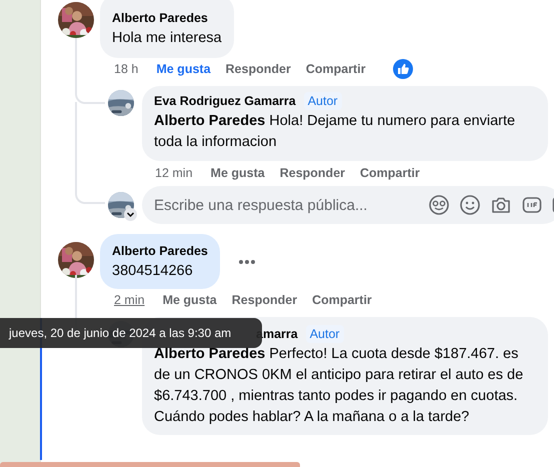  What do you see at coordinates (174, 173) in the screenshot?
I see `timestamp-link: 12 min` at bounding box center [174, 173].